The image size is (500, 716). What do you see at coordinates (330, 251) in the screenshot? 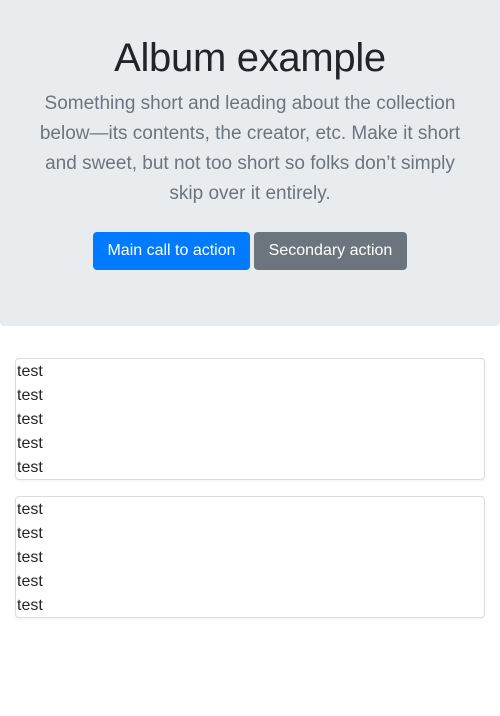
I see `secondary-action-button: Secondary action` at bounding box center [330, 251].